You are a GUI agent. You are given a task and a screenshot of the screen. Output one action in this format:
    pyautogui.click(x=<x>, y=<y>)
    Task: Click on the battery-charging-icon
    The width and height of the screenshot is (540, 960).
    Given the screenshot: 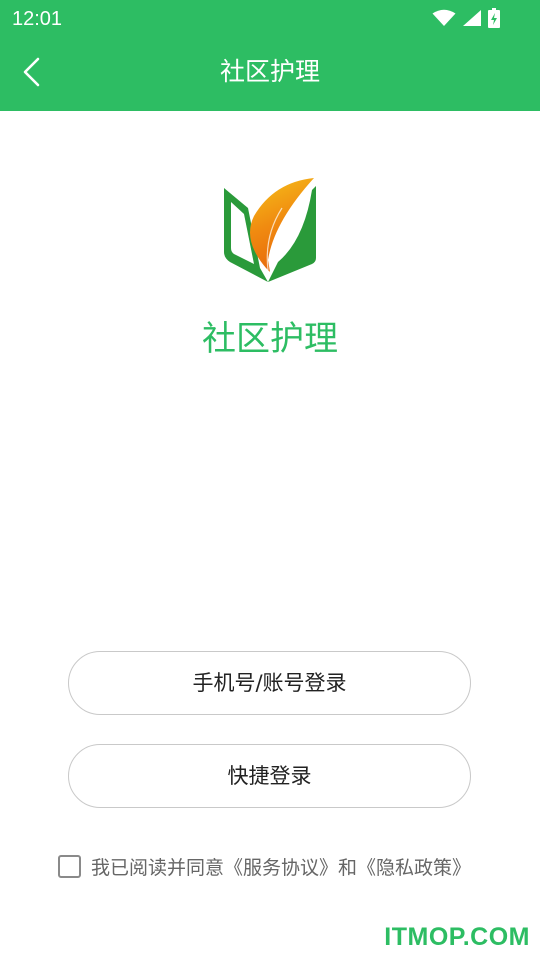 What is the action you would take?
    pyautogui.click(x=494, y=18)
    